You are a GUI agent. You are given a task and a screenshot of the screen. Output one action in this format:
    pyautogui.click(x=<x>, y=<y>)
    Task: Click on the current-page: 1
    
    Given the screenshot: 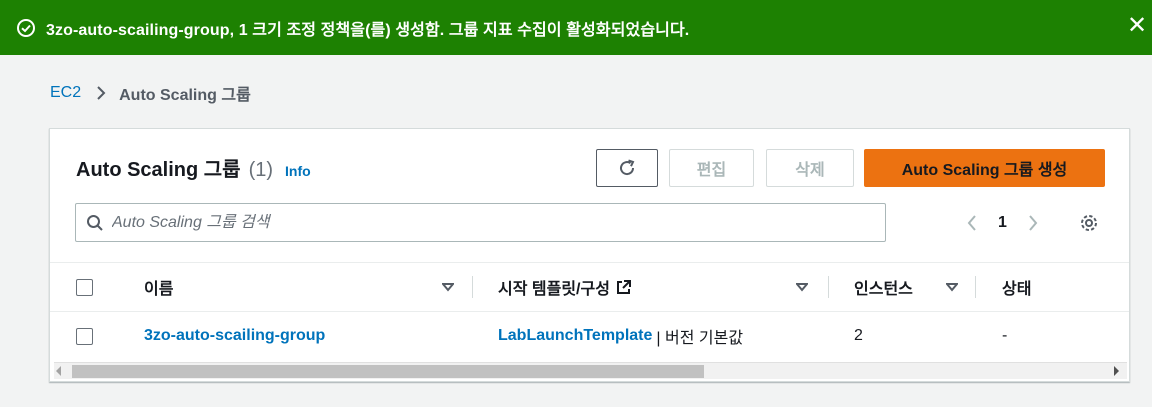 What is the action you would take?
    pyautogui.click(x=1002, y=223)
    